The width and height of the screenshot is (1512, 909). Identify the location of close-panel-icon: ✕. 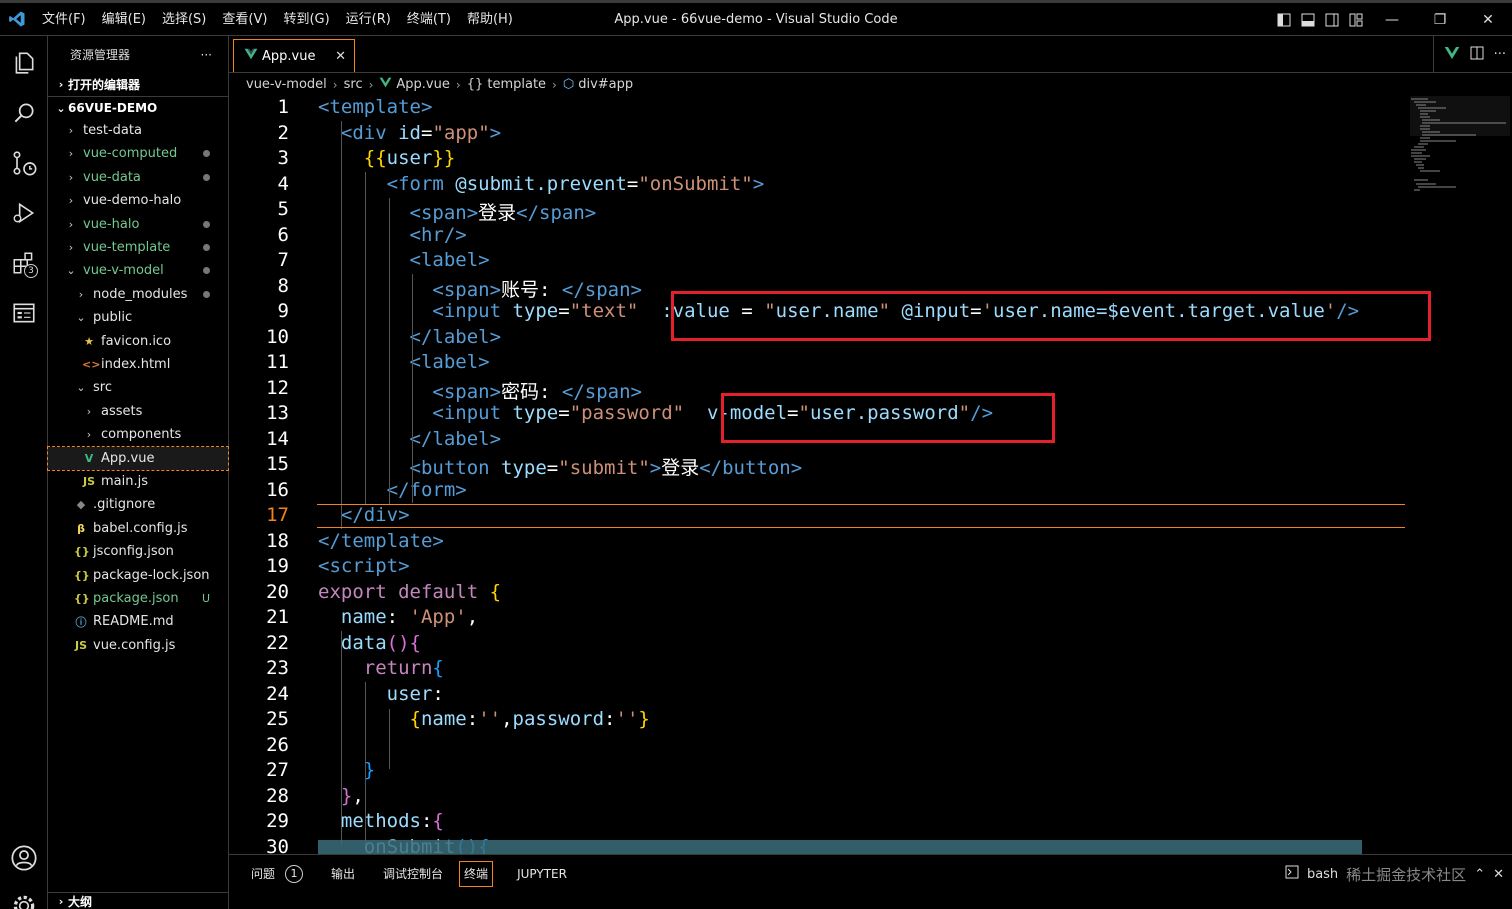
(1498, 874).